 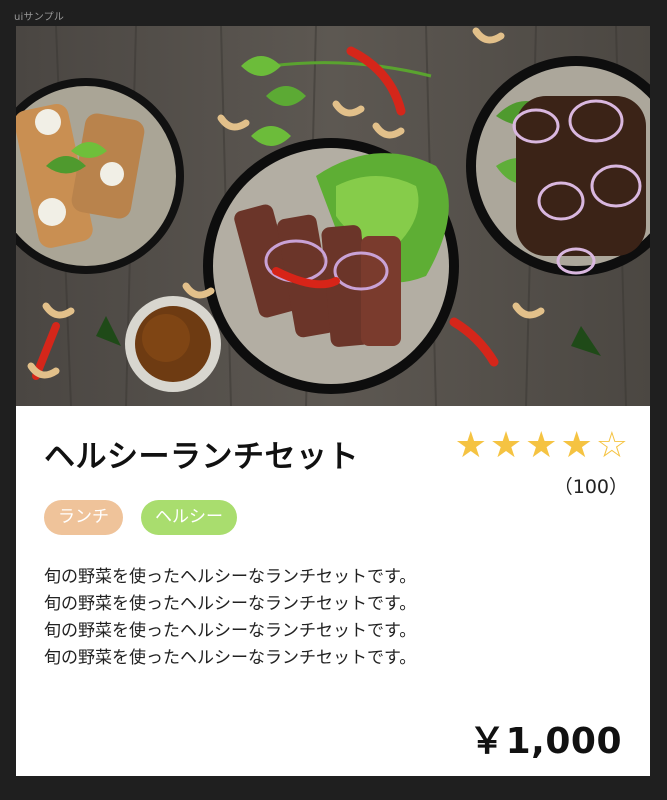 What do you see at coordinates (611, 445) in the screenshot?
I see `star-empty-icon: ☆` at bounding box center [611, 445].